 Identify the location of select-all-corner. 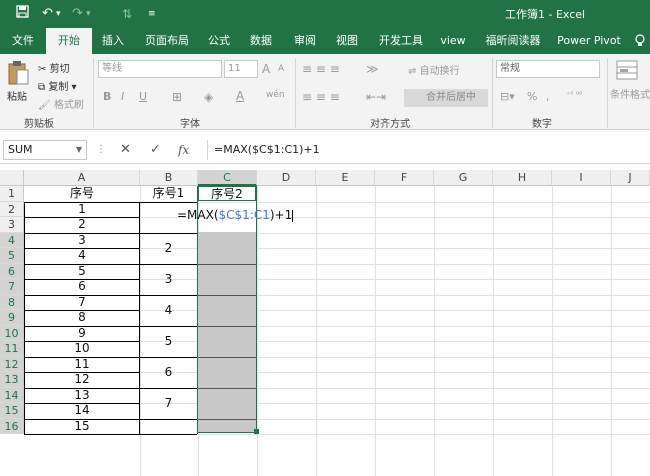
(12, 178).